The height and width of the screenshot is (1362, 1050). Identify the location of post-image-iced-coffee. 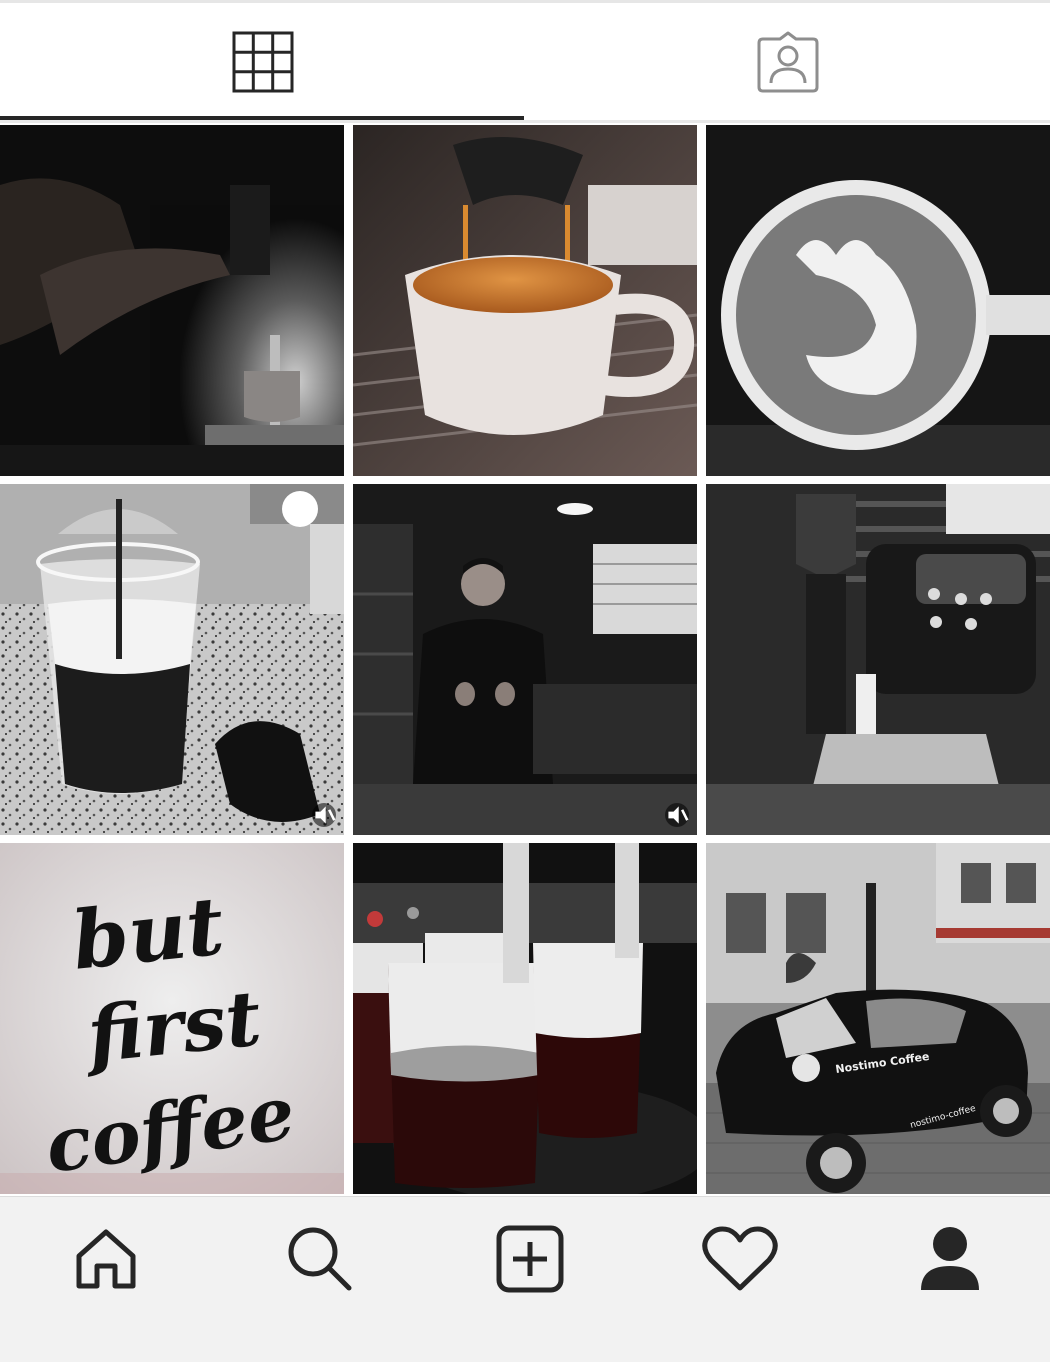
(172, 659).